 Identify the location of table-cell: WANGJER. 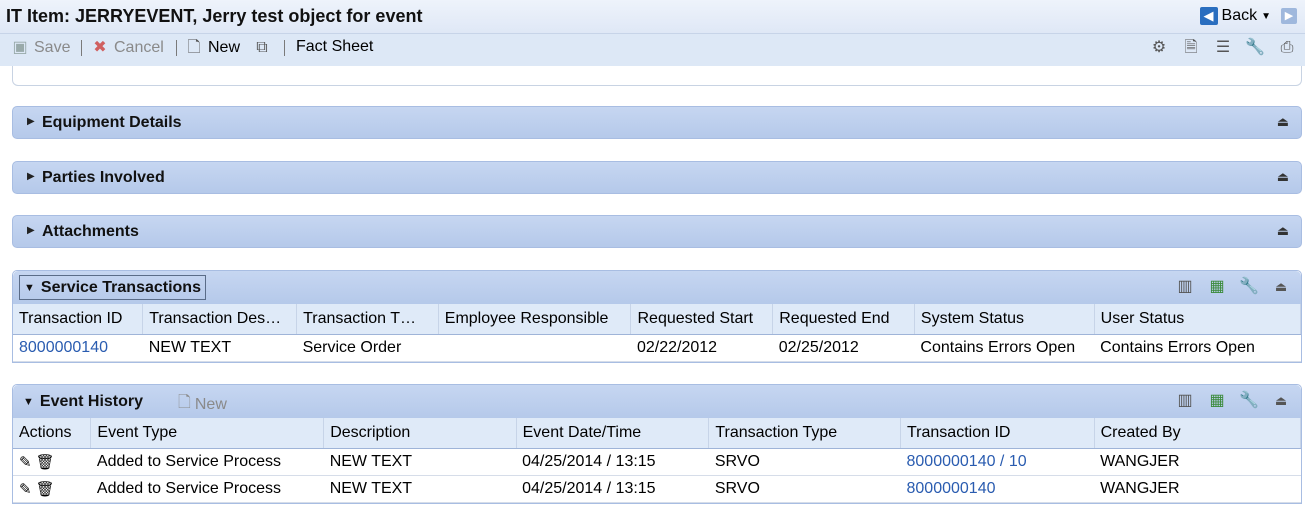
(1197, 462).